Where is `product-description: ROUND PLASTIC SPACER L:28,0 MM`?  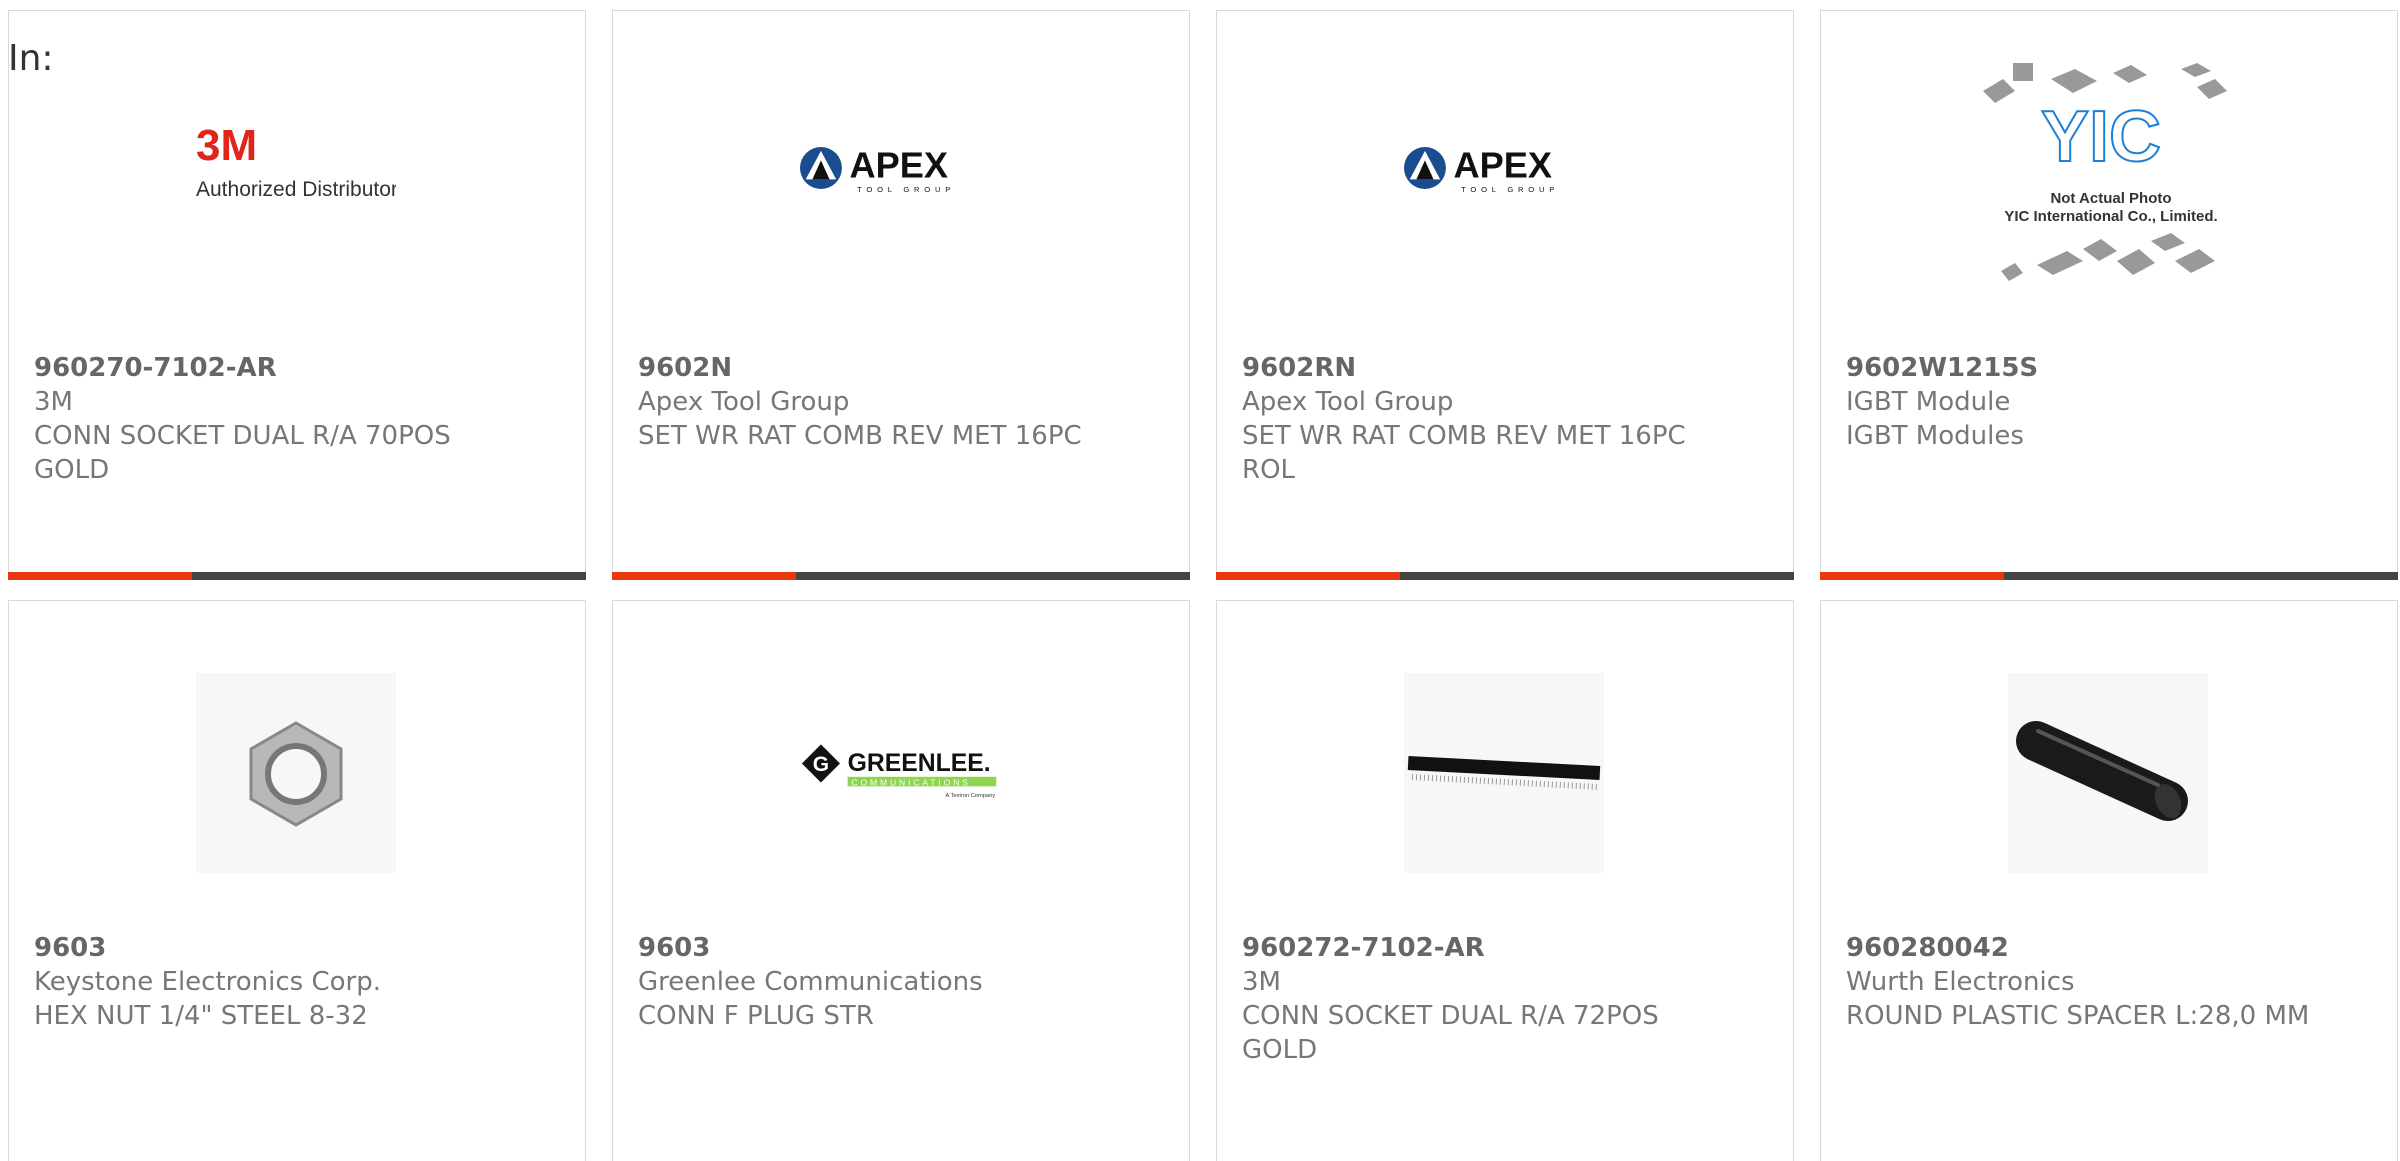
product-description: ROUND PLASTIC SPACER L:28,0 MM is located at coordinates (2078, 1016).